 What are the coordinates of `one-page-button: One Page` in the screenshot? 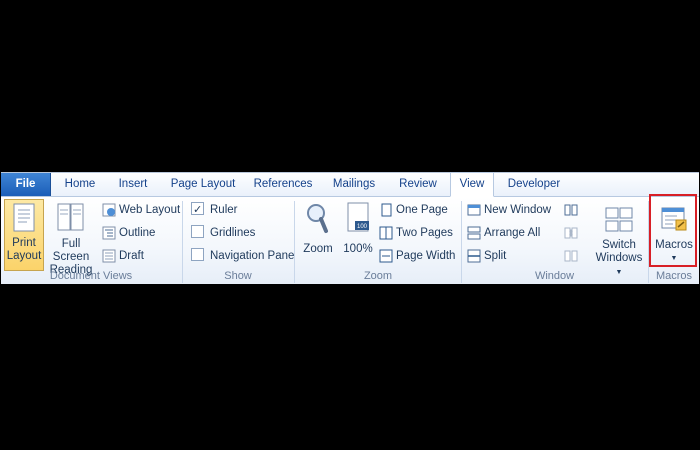 It's located at (413, 210).